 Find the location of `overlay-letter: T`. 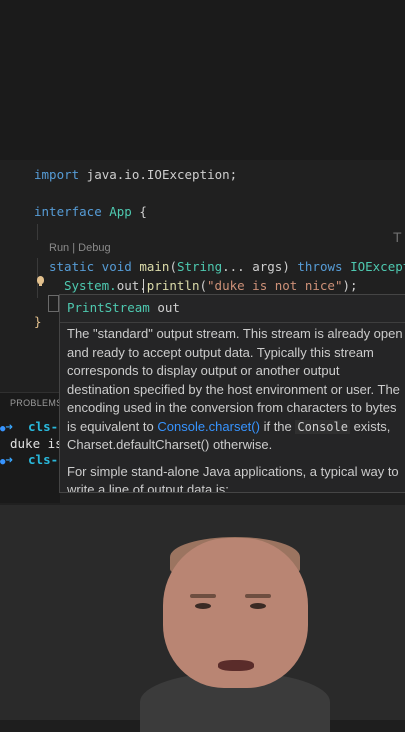

overlay-letter: T is located at coordinates (397, 237).